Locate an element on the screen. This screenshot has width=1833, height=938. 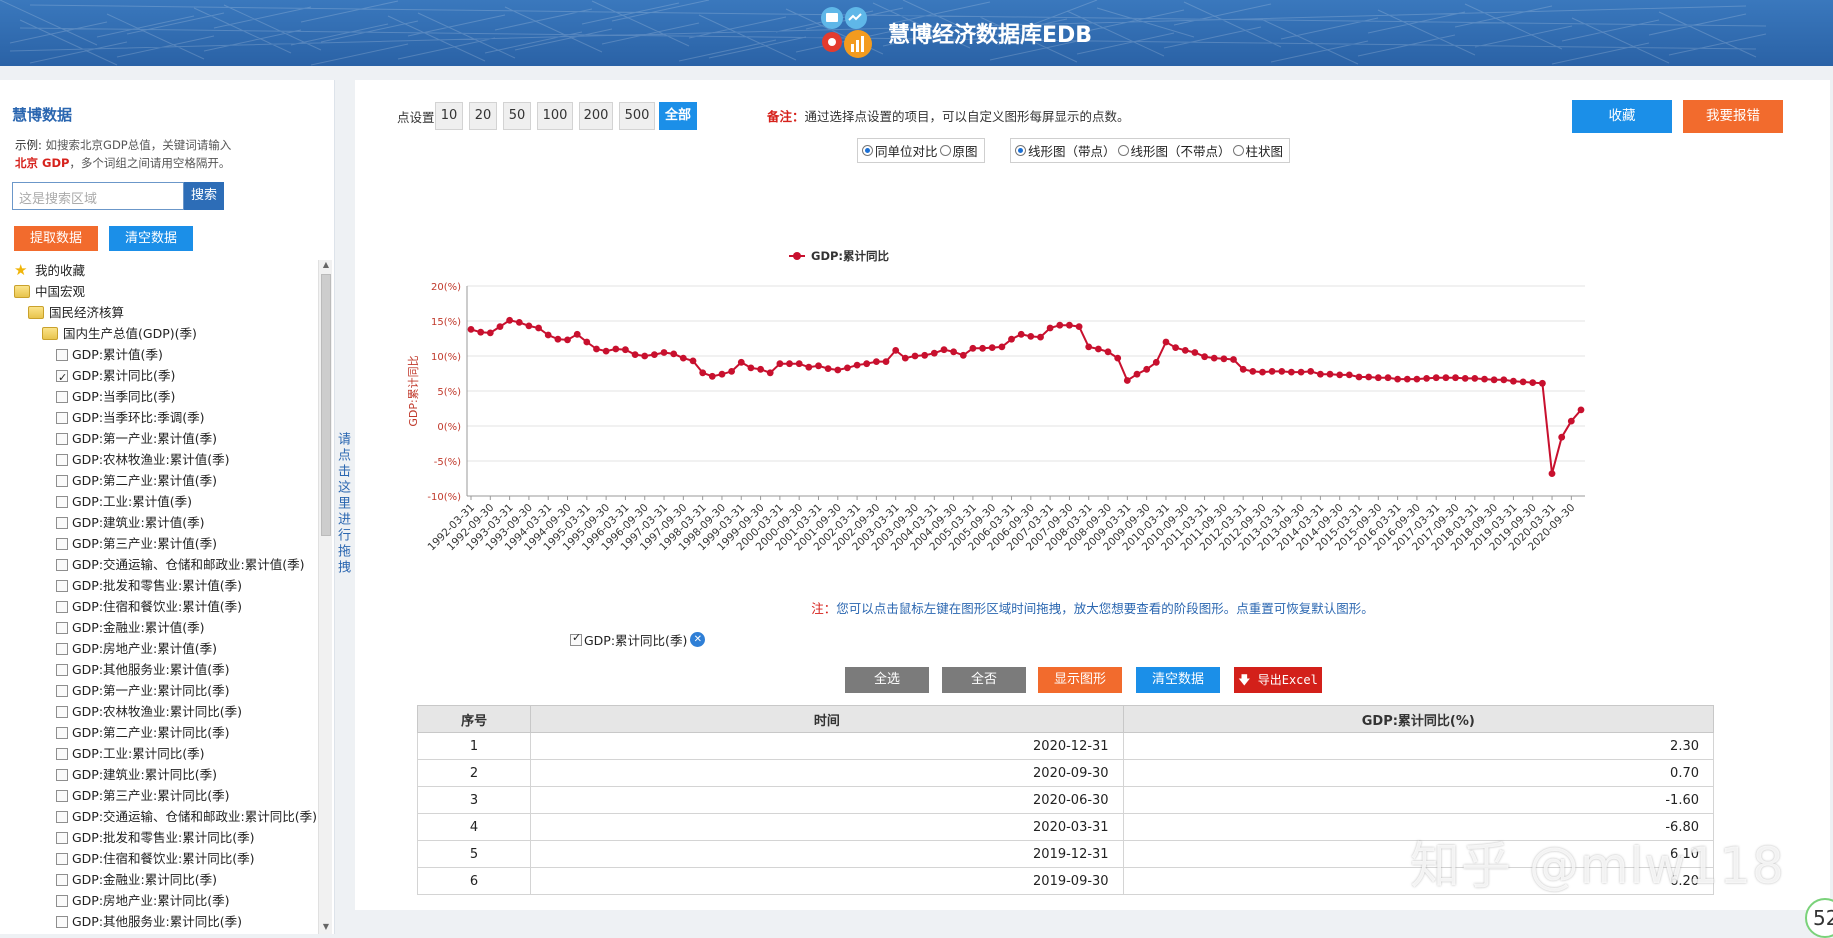
search-input: 这是搜索区域 is located at coordinates (98, 196).